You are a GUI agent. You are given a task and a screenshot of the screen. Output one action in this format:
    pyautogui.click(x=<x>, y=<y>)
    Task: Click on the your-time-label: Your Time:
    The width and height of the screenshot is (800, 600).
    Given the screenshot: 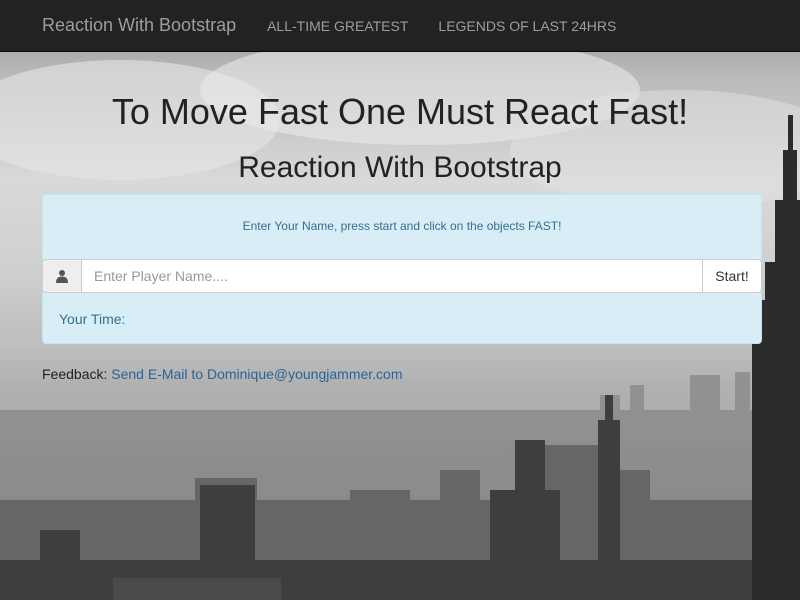 What is the action you would take?
    pyautogui.click(x=92, y=319)
    